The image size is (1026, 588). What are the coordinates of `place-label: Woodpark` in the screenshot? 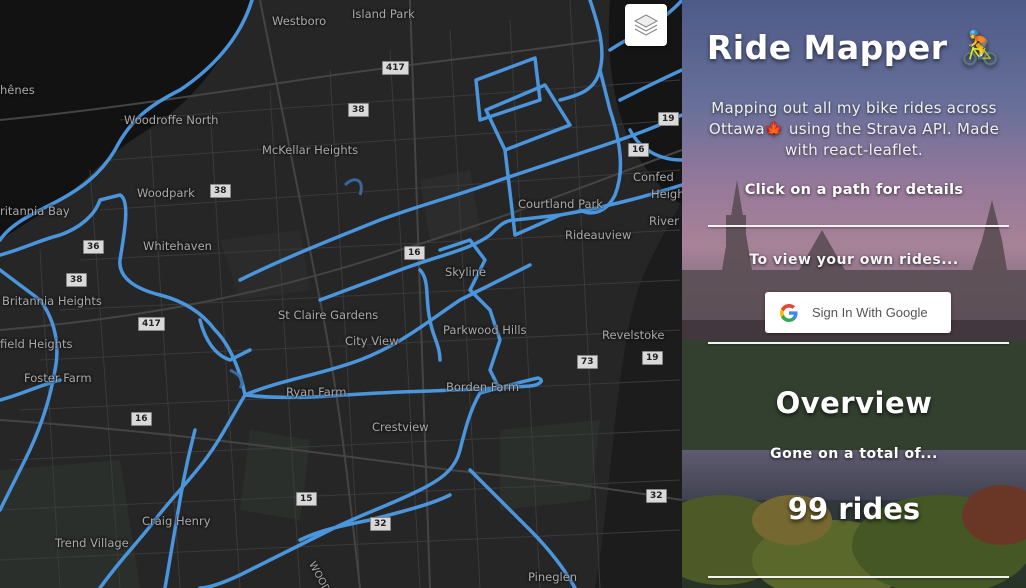 It's located at (166, 193).